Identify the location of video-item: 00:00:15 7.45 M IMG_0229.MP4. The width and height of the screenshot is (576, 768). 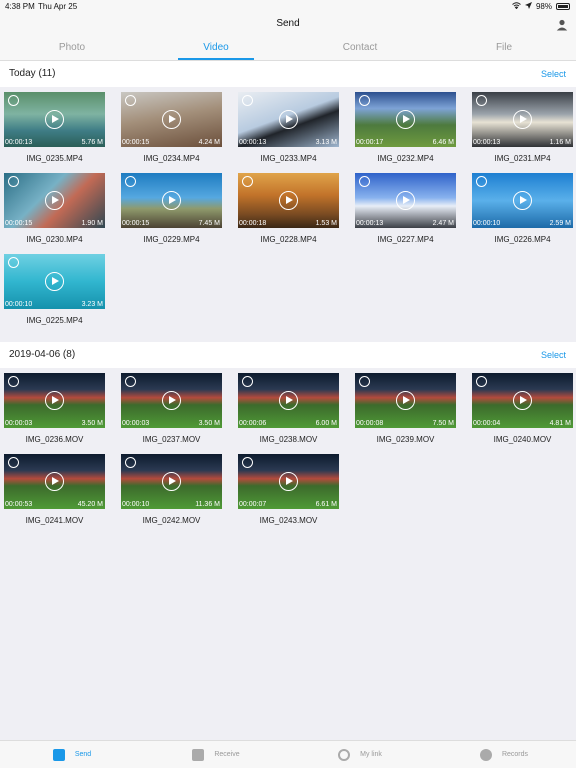
(171, 208).